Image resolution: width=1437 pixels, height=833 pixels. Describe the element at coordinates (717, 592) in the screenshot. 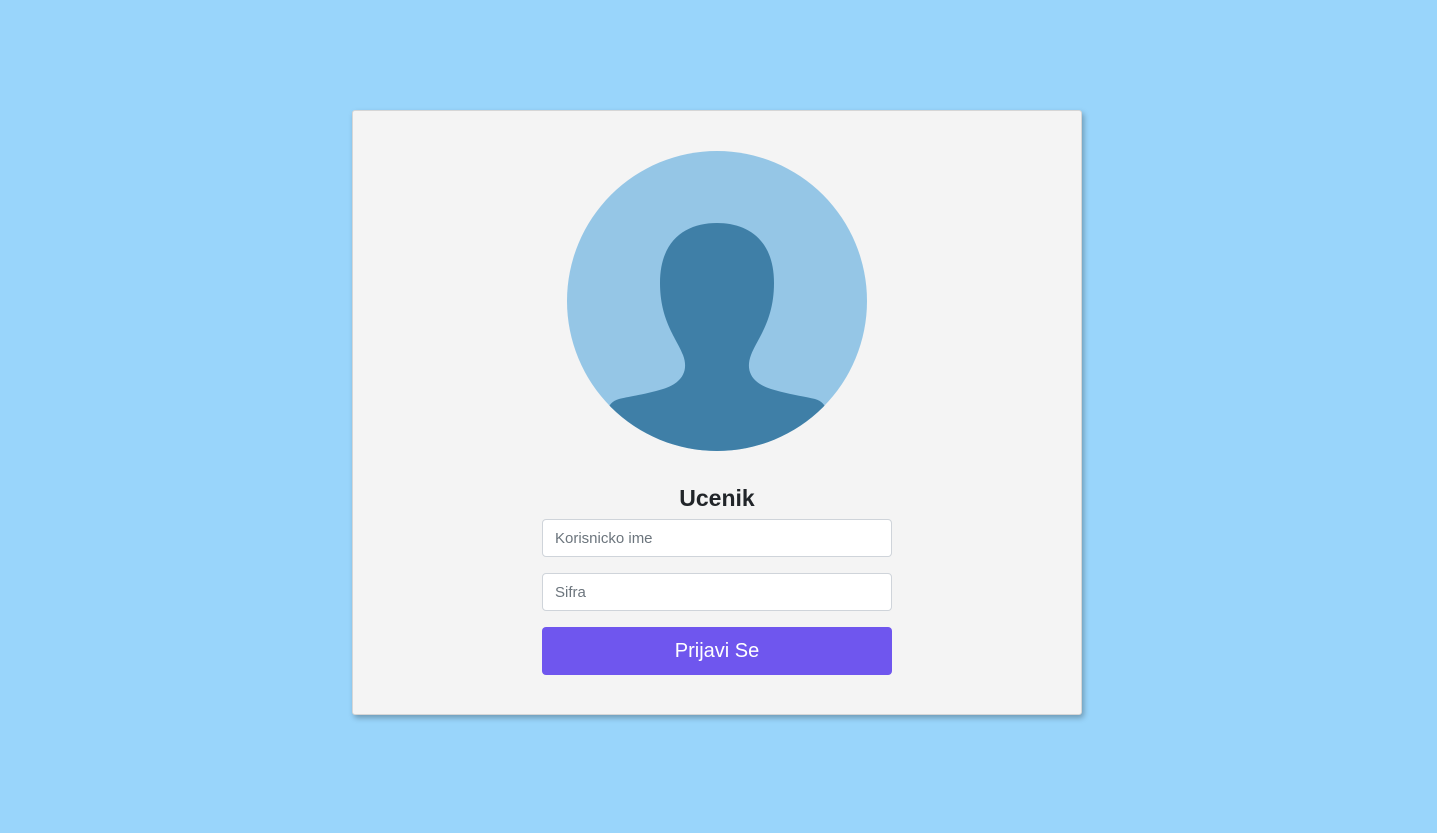

I see `password-input` at that location.